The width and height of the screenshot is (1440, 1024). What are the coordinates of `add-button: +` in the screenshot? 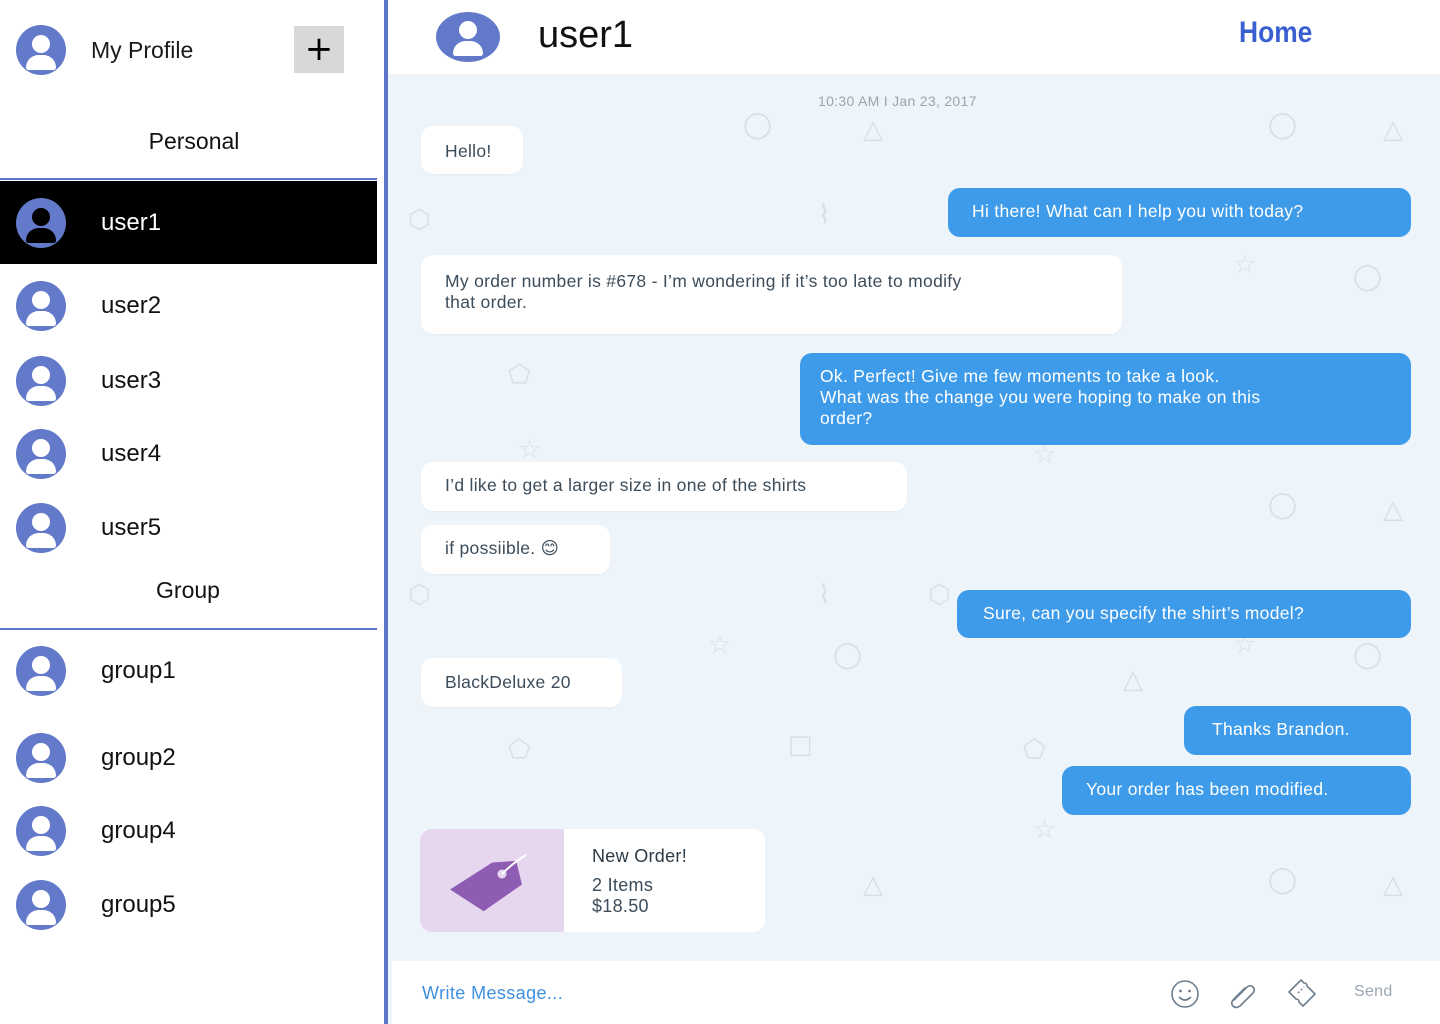 It's located at (319, 49).